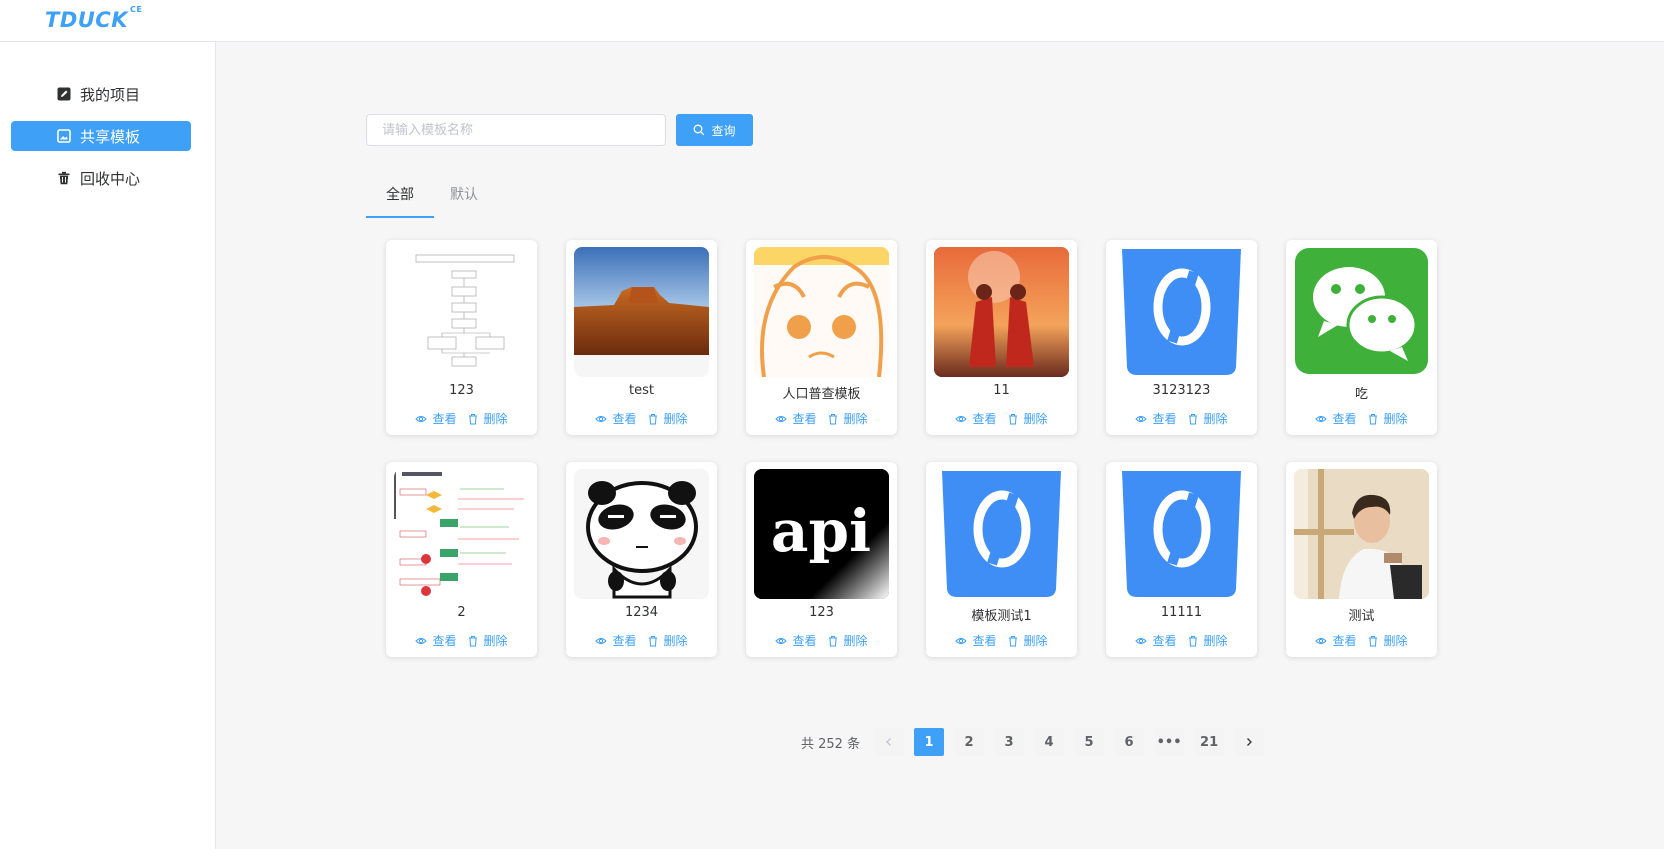 This screenshot has height=849, width=1664. I want to click on template-search-input, so click(516, 130).